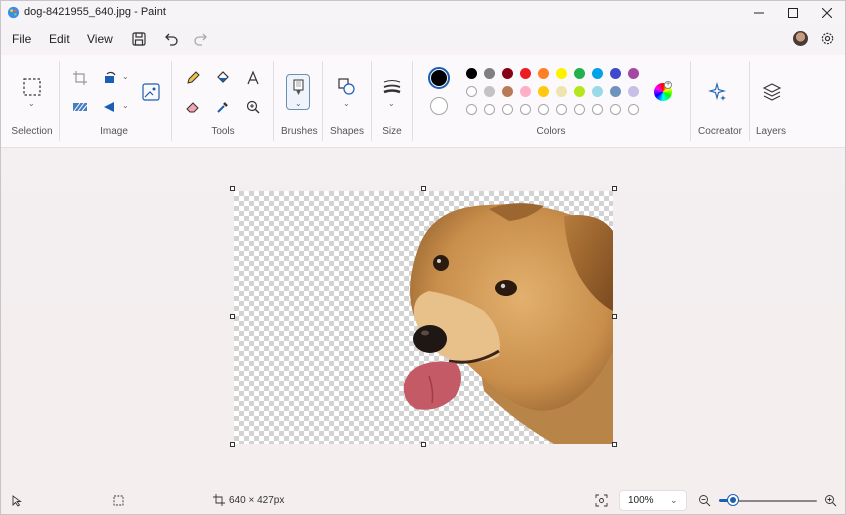 The width and height of the screenshot is (846, 515). I want to click on color-picker-tool, so click(223, 107).